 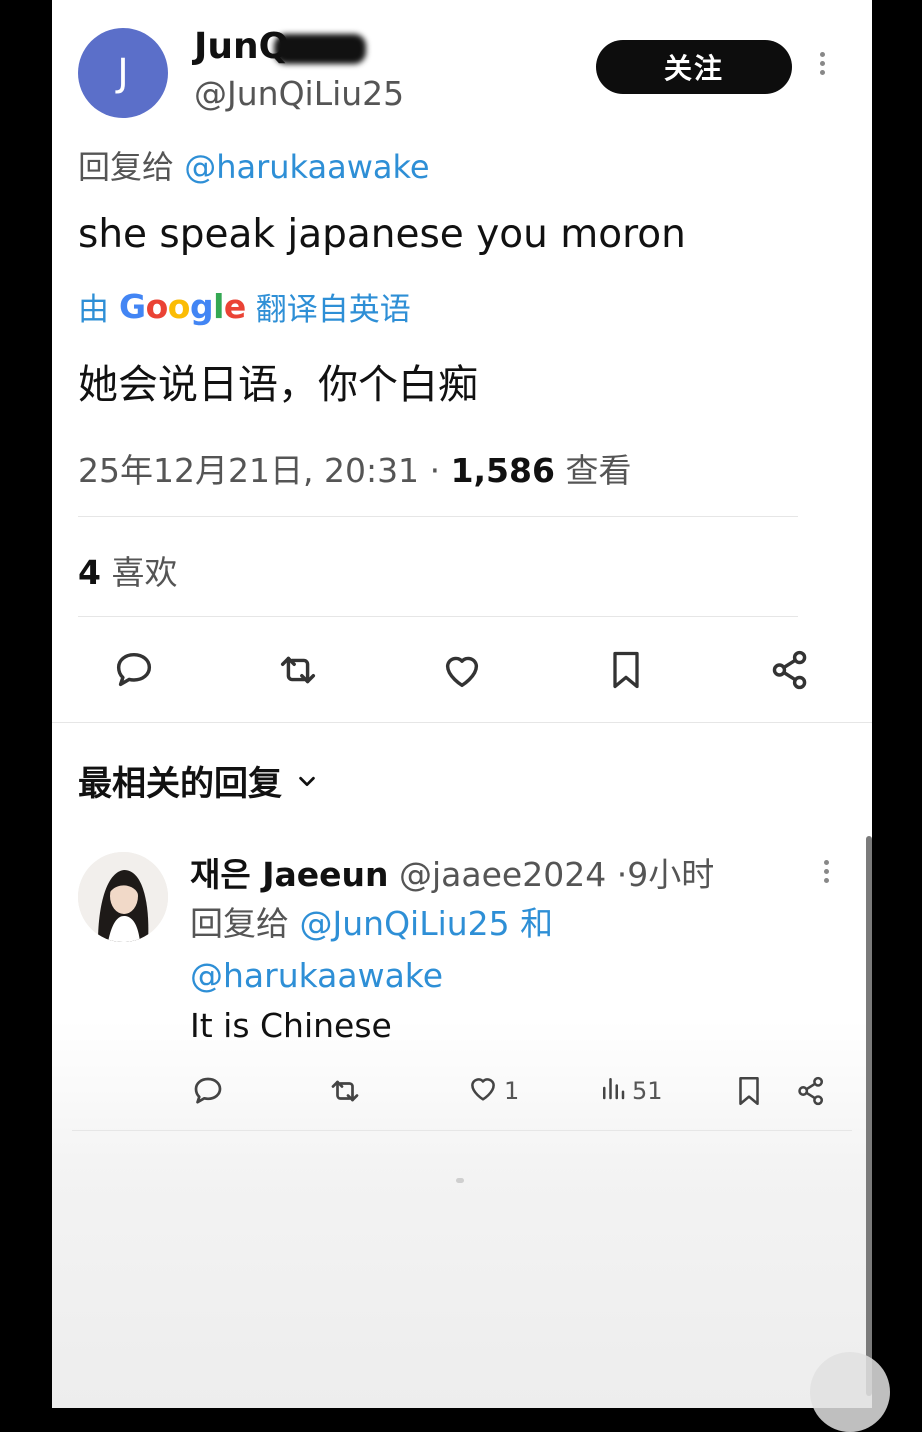 What do you see at coordinates (460, 1180) in the screenshot?
I see `loading-dot` at bounding box center [460, 1180].